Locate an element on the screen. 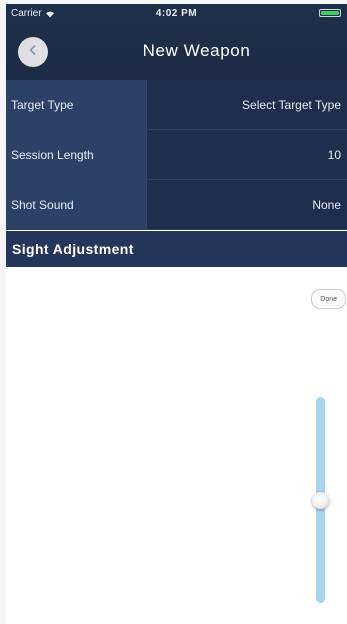 The image size is (347, 624). status-time: 4:02 PM is located at coordinates (176, 13).